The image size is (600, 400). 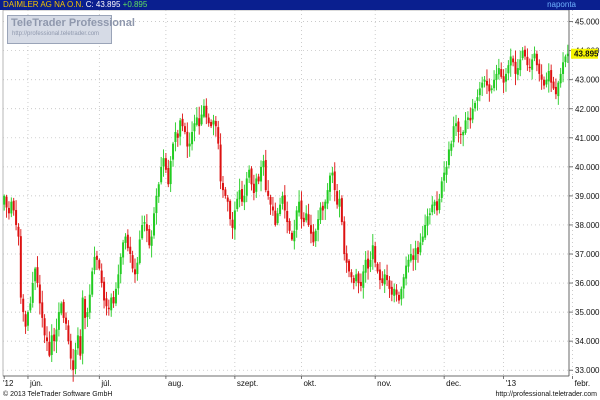 What do you see at coordinates (75, 5) in the screenshot?
I see `instrument-title: DAIMLER AG NA O.N. C: 43.895 +0.895` at bounding box center [75, 5].